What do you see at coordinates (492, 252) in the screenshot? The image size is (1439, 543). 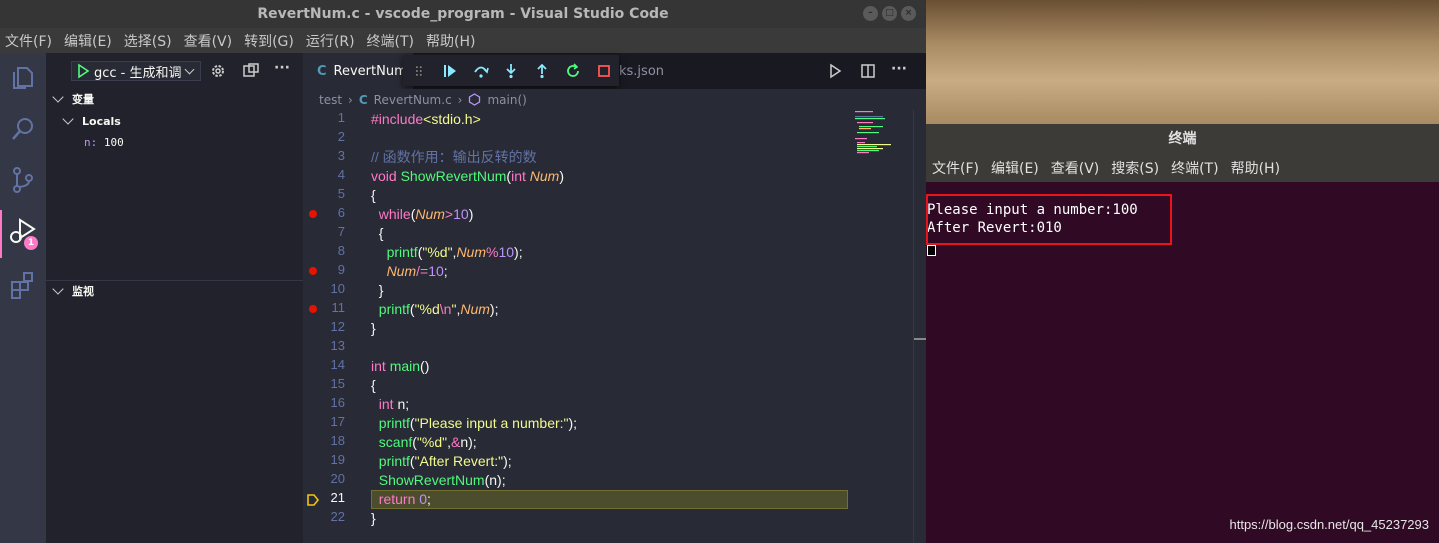 I see `code-token: %` at bounding box center [492, 252].